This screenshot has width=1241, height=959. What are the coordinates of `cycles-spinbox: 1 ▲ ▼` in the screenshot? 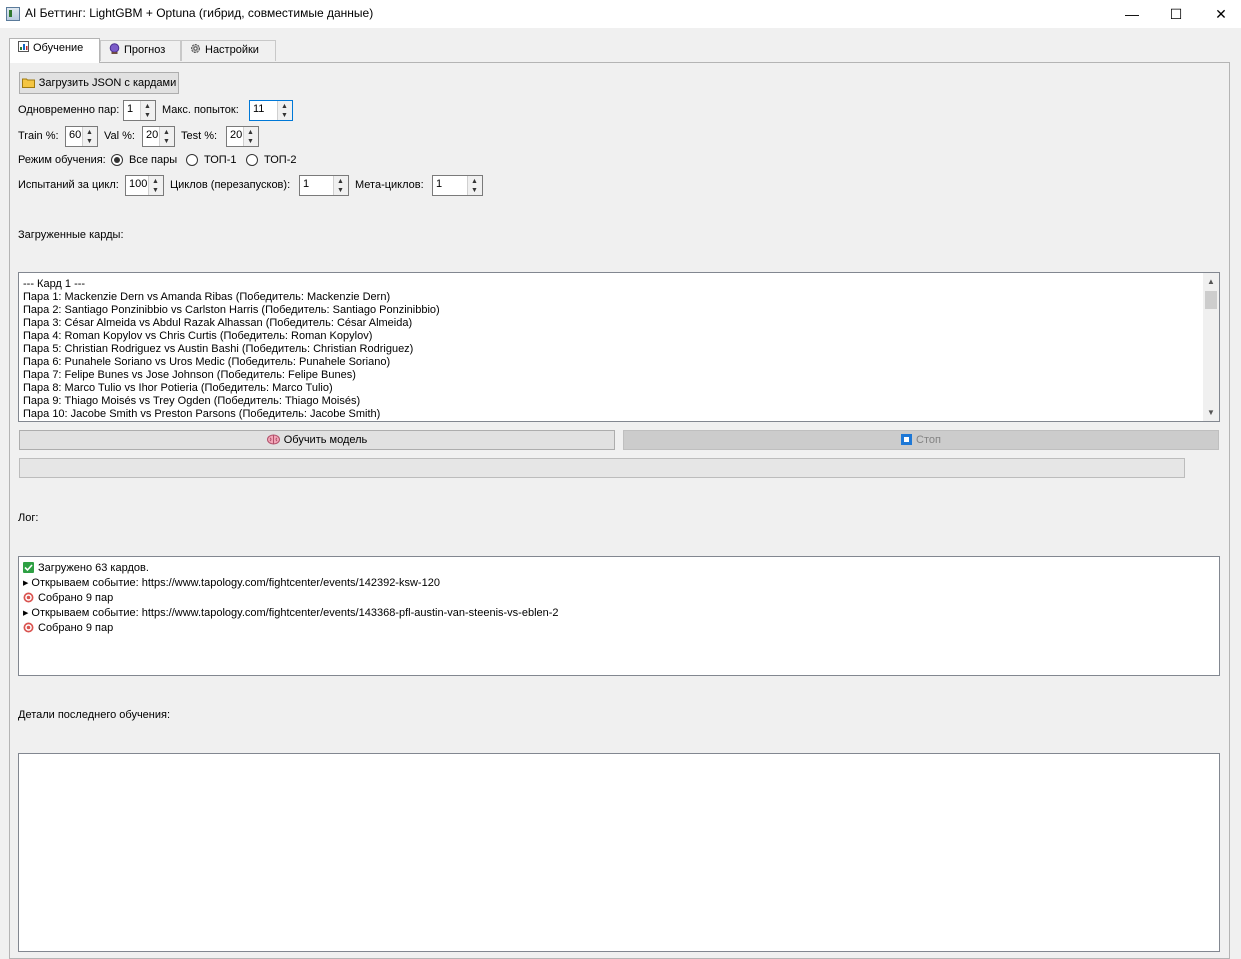 It's located at (324, 185).